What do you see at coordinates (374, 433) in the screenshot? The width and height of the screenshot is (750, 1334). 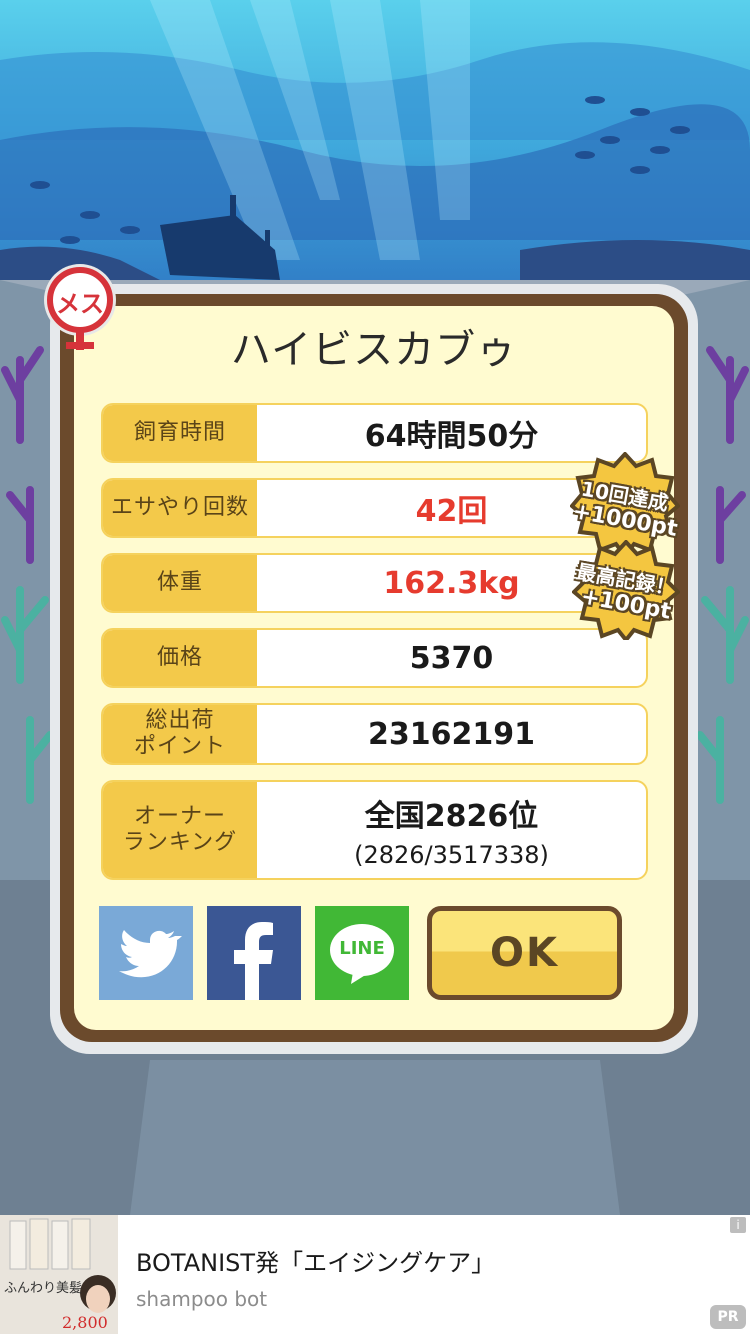 I see `stat-row-breeding-time: 飼育時間 64時間50分` at bounding box center [374, 433].